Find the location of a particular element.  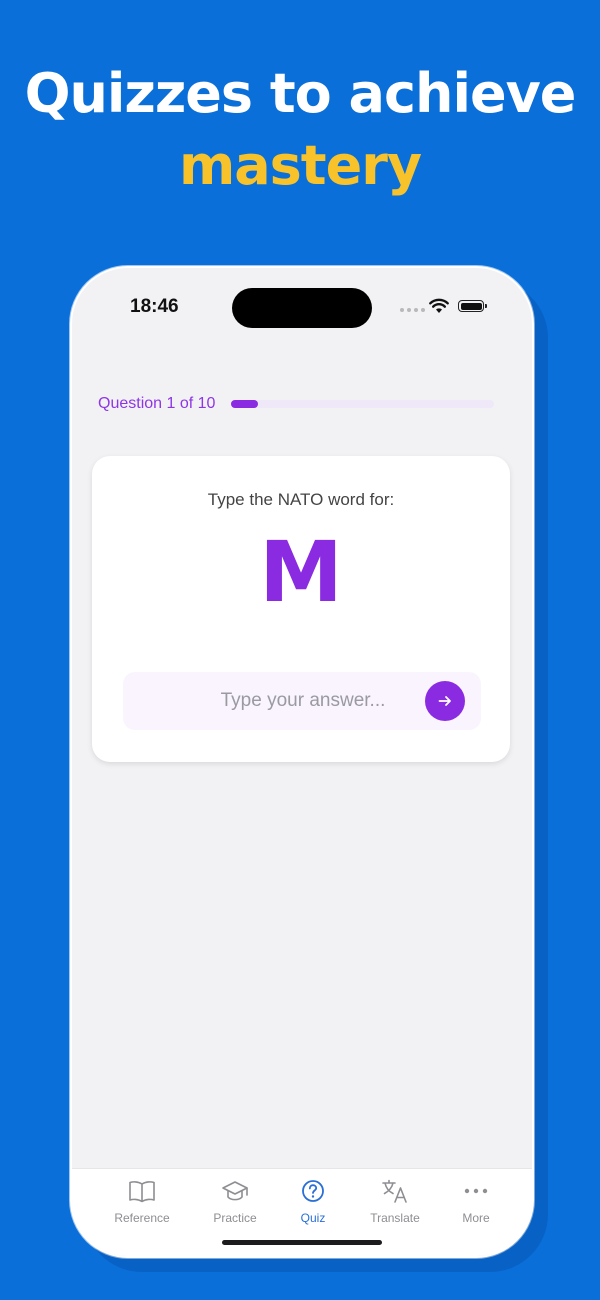

answer-input is located at coordinates (273, 701).